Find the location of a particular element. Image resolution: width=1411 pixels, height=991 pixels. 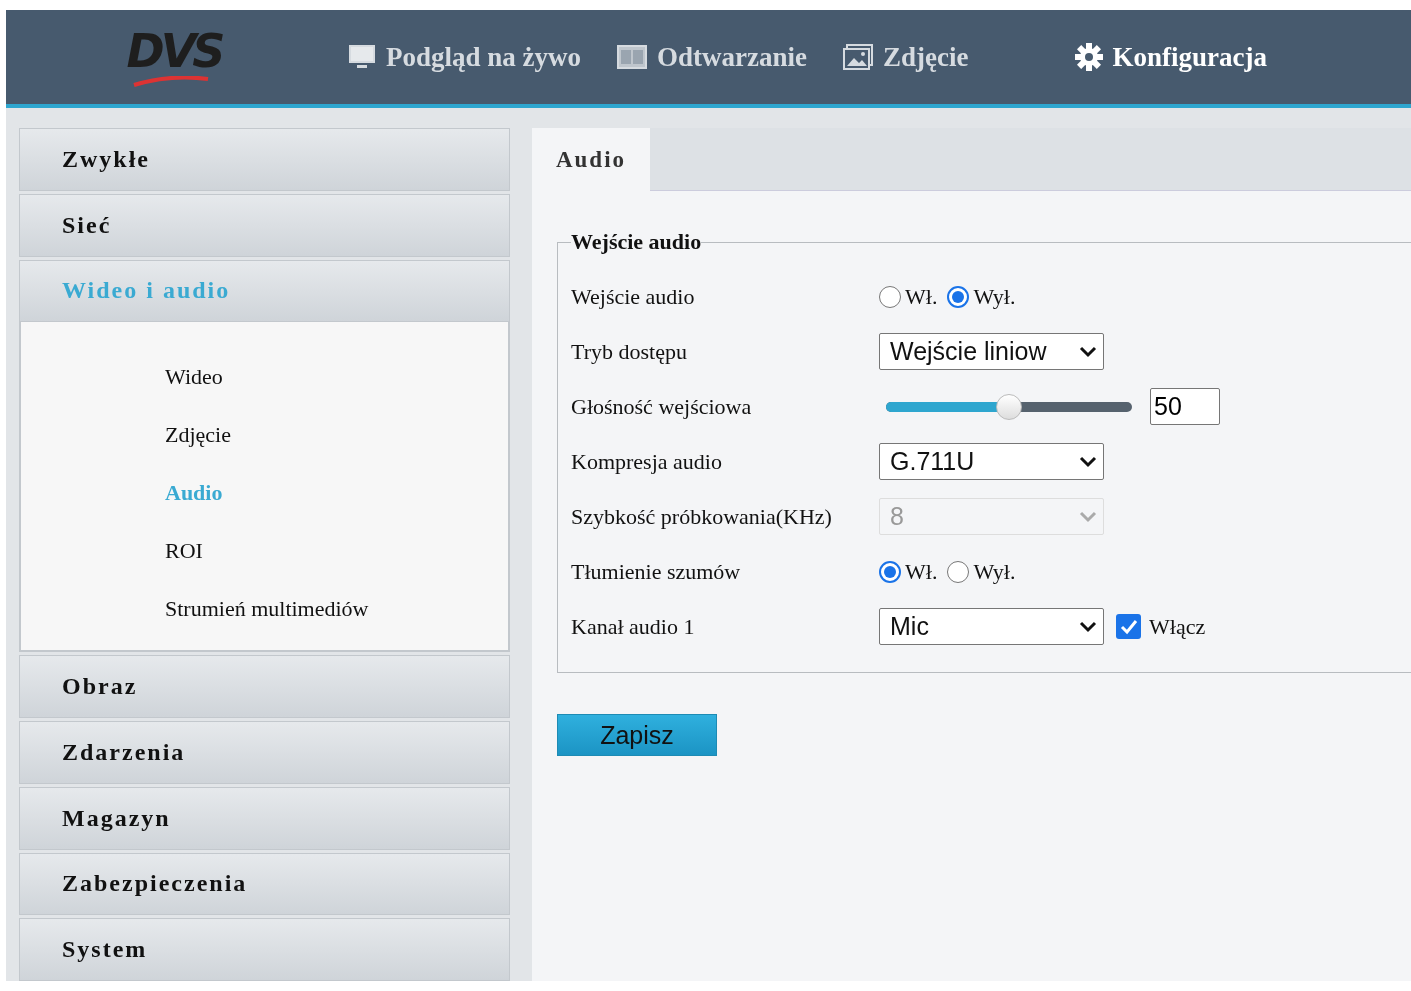

dropdown: Mic is located at coordinates (991, 626).